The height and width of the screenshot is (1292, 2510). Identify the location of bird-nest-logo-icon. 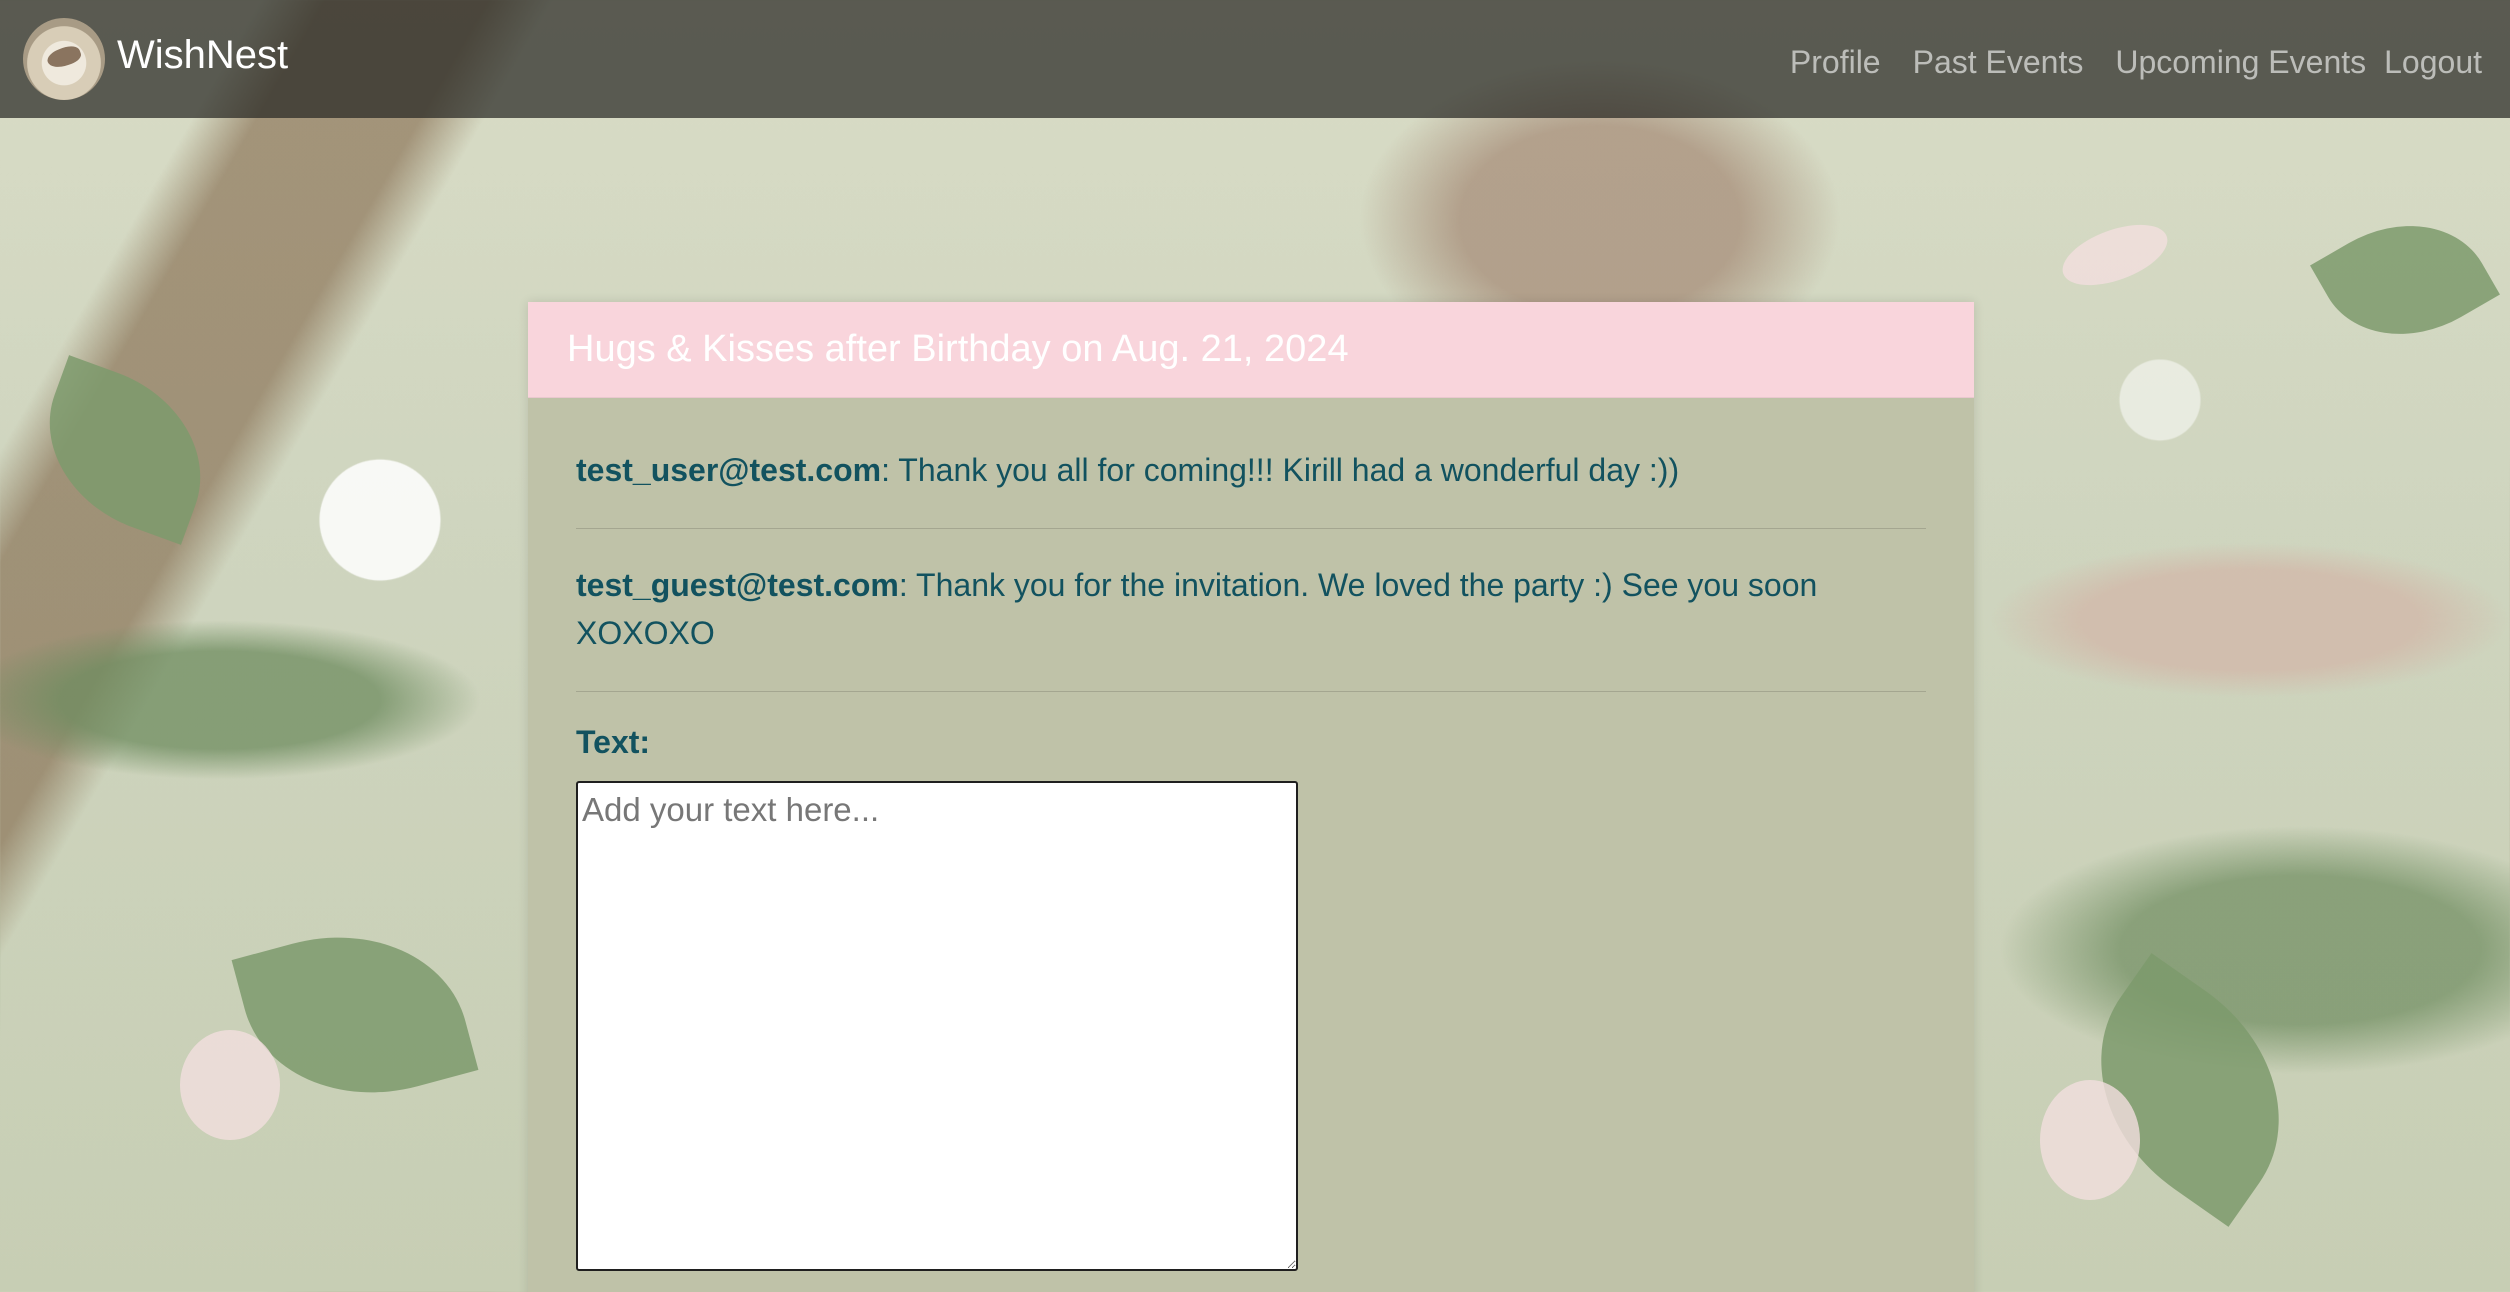
(64, 59).